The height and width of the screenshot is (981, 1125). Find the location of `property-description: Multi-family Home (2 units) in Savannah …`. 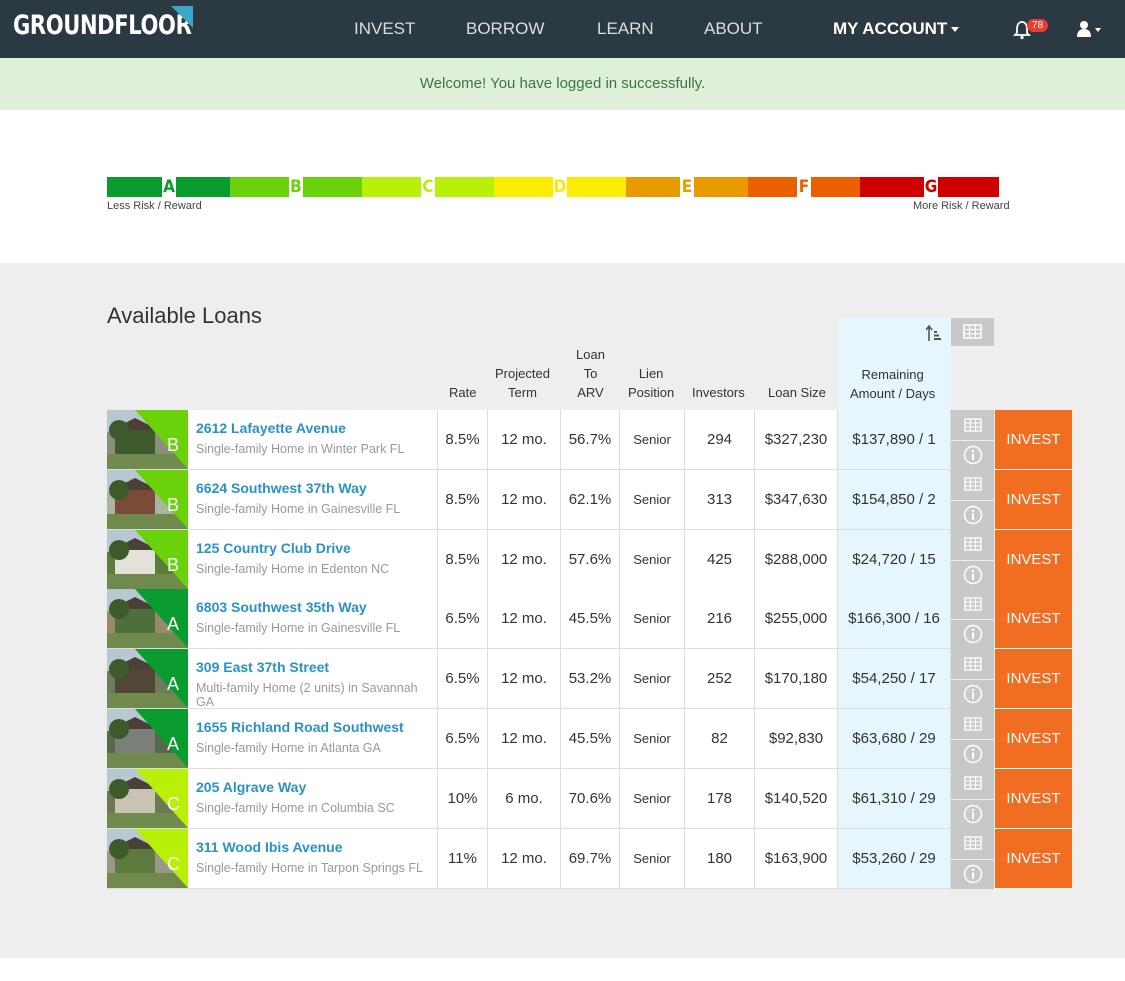

property-description: Multi-family Home (2 units) in Savannah … is located at coordinates (307, 695).